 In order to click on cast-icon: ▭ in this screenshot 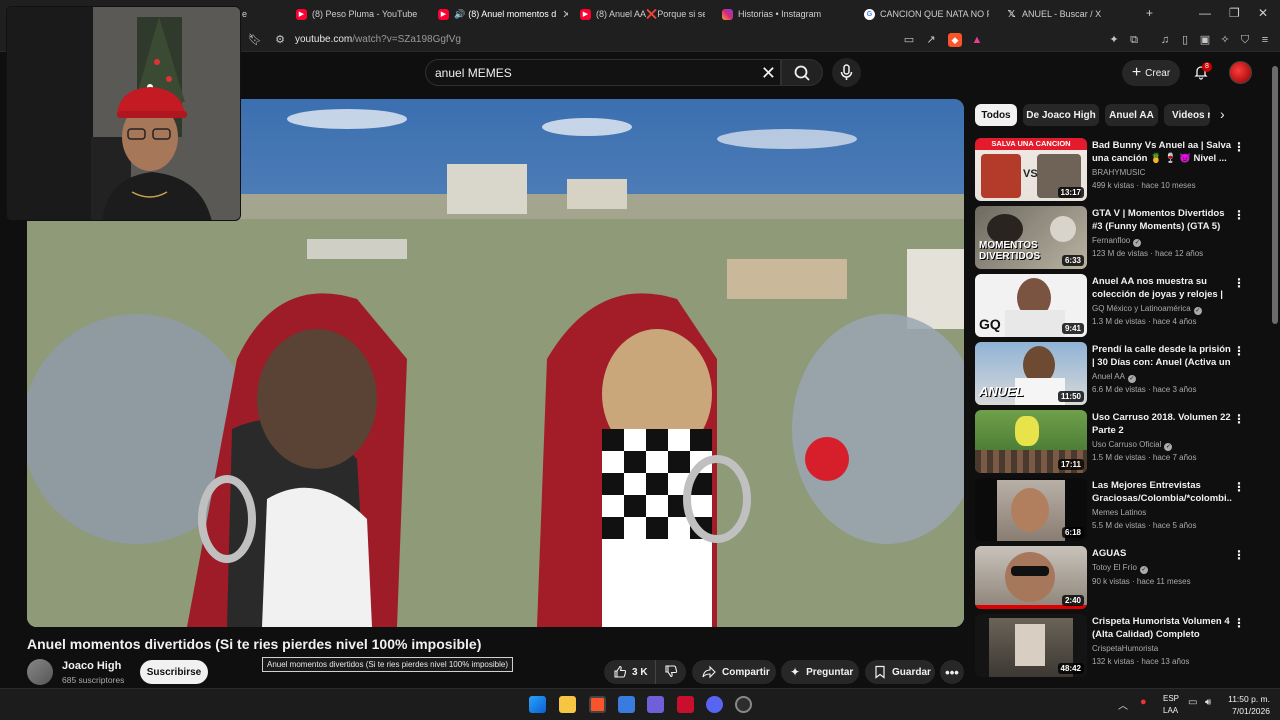, I will do `click(909, 40)`.